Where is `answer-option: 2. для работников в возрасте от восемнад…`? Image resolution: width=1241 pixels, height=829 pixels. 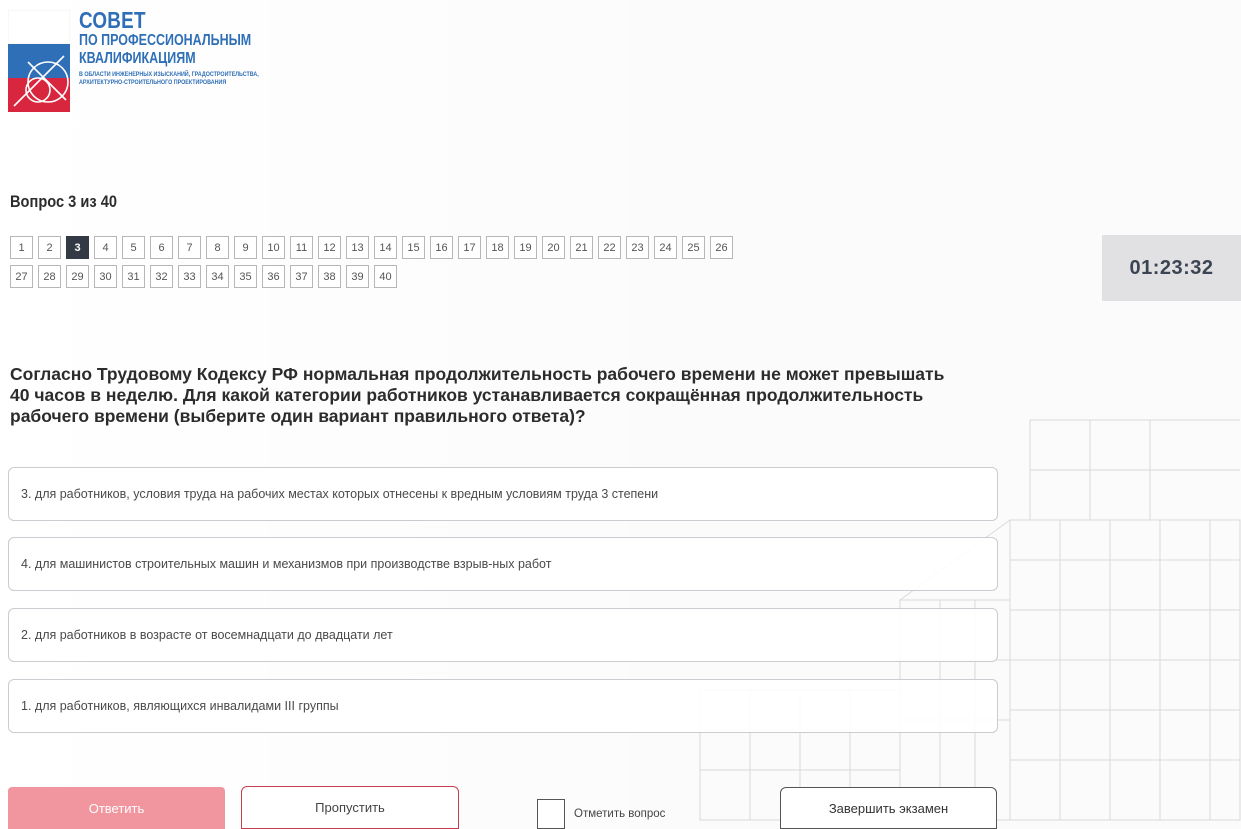 answer-option: 2. для работников в возрасте от восемнад… is located at coordinates (503, 635).